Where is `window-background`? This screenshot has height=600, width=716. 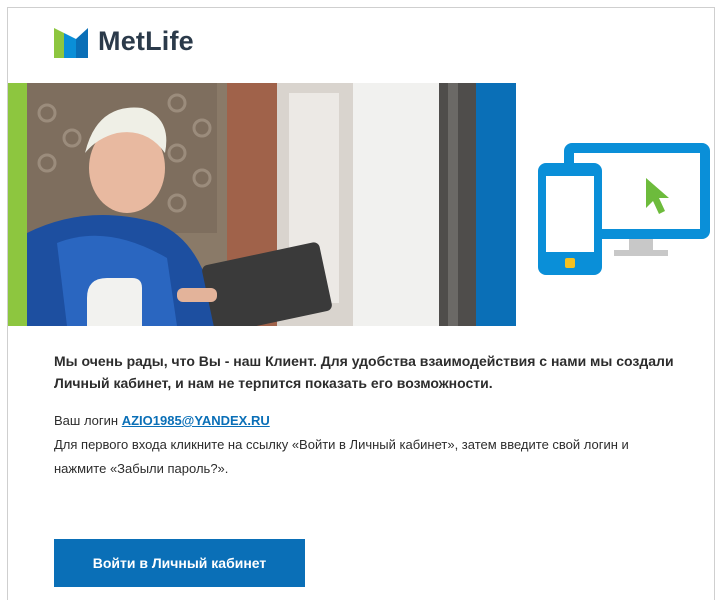 window-background is located at coordinates (414, 204).